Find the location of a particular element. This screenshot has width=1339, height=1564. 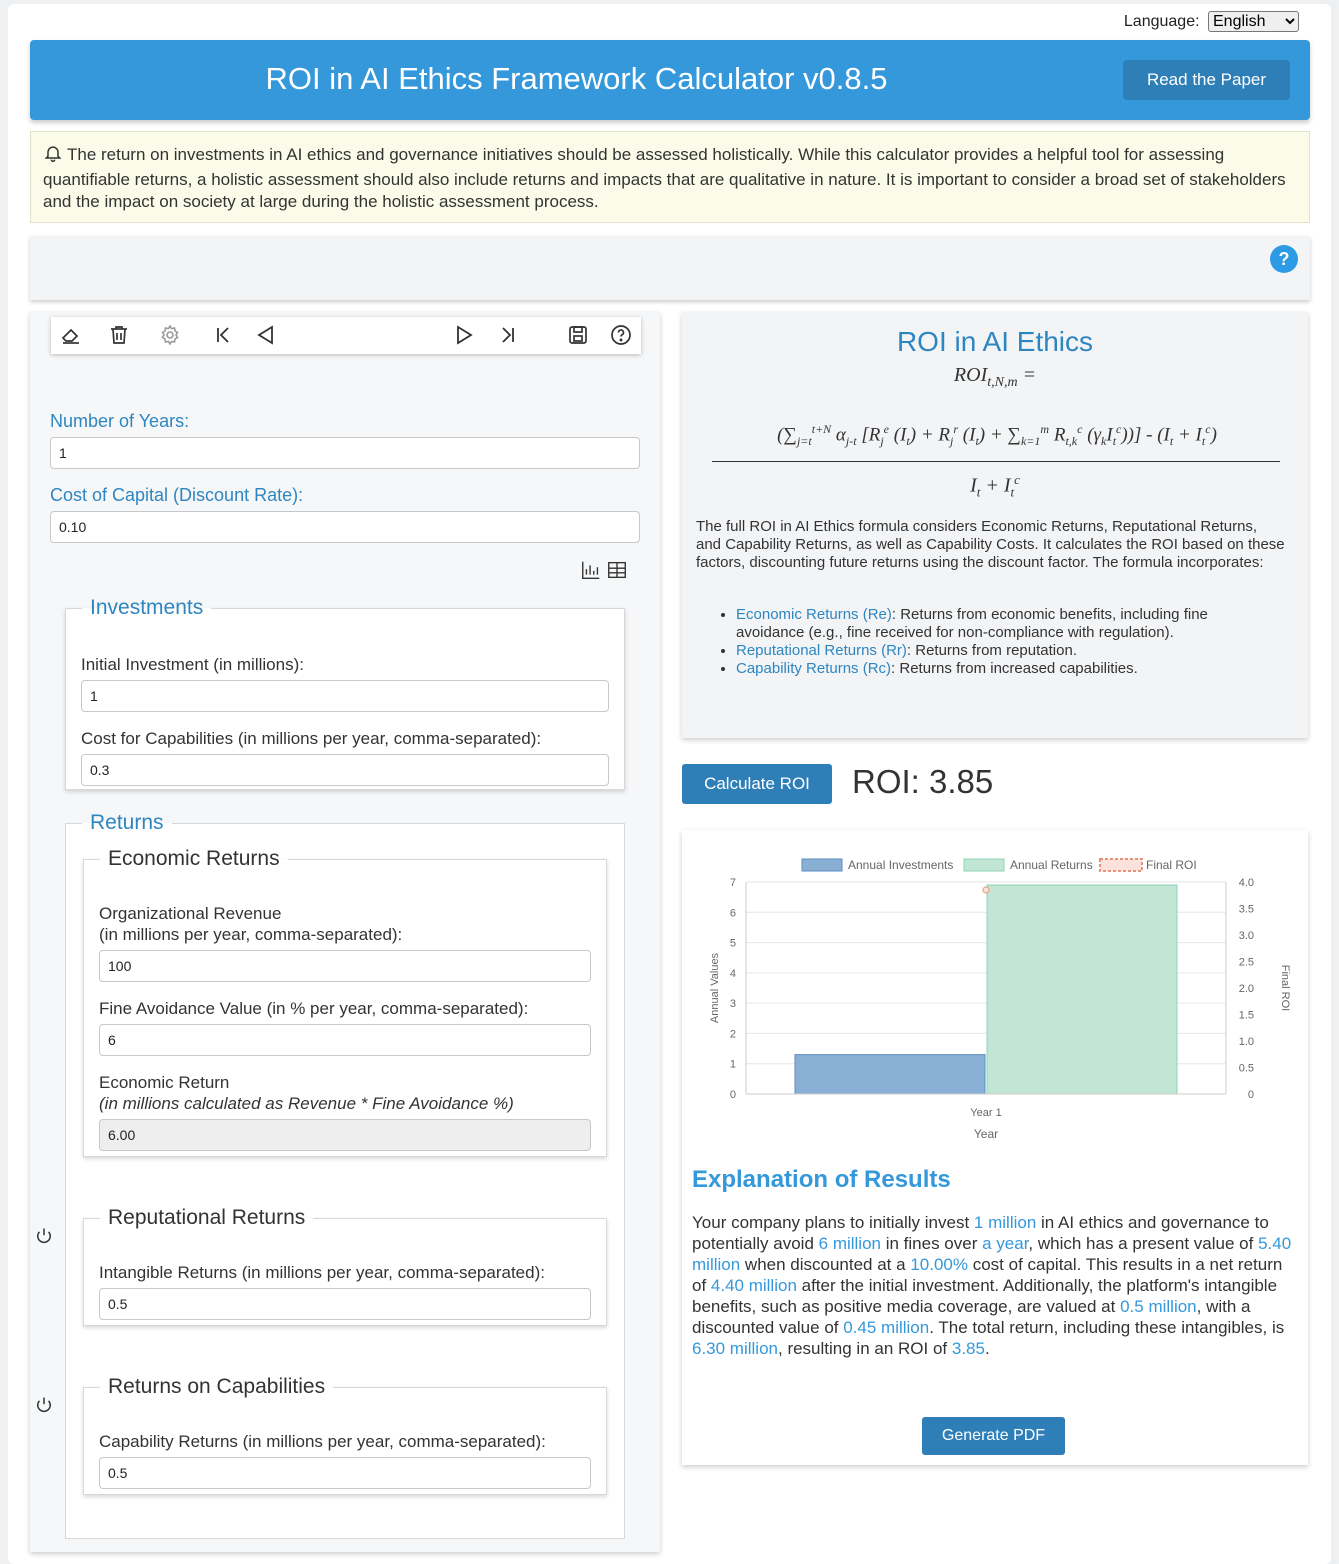

language-selector: Language: English is located at coordinates (1211, 21).